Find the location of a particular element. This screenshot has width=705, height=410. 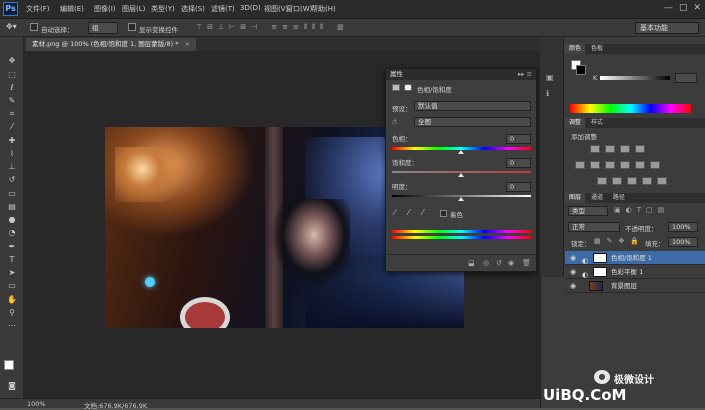

hand-adjust-icon: ☝ is located at coordinates (394, 121).